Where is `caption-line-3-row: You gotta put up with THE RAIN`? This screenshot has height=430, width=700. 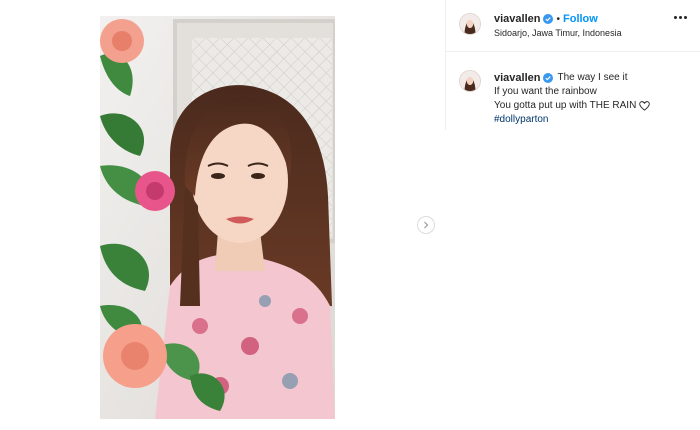 caption-line-3-row: You gotta put up with THE RAIN is located at coordinates (594, 106).